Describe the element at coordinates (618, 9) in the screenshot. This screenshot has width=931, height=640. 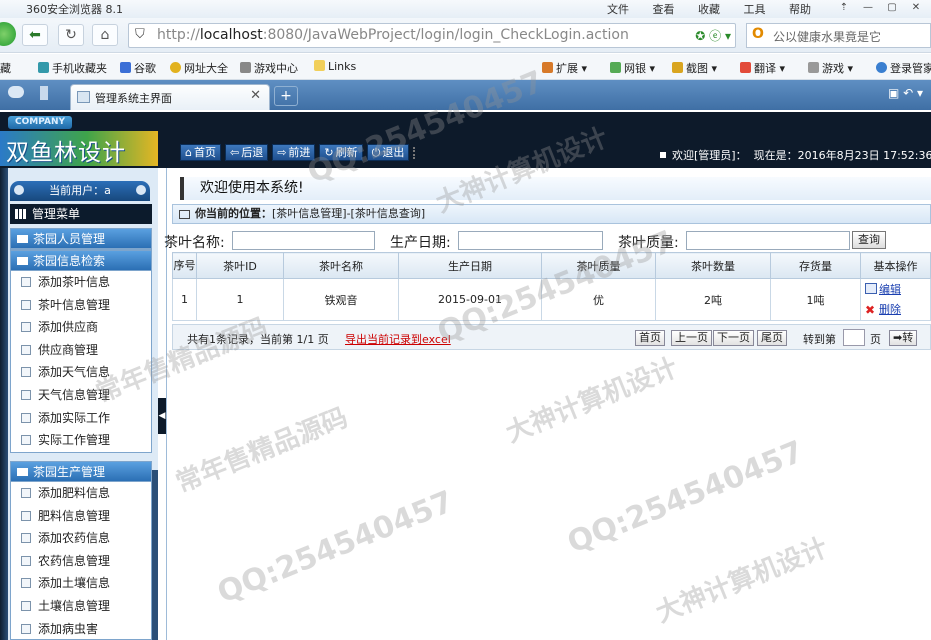
I see `menu-file: 文件` at that location.